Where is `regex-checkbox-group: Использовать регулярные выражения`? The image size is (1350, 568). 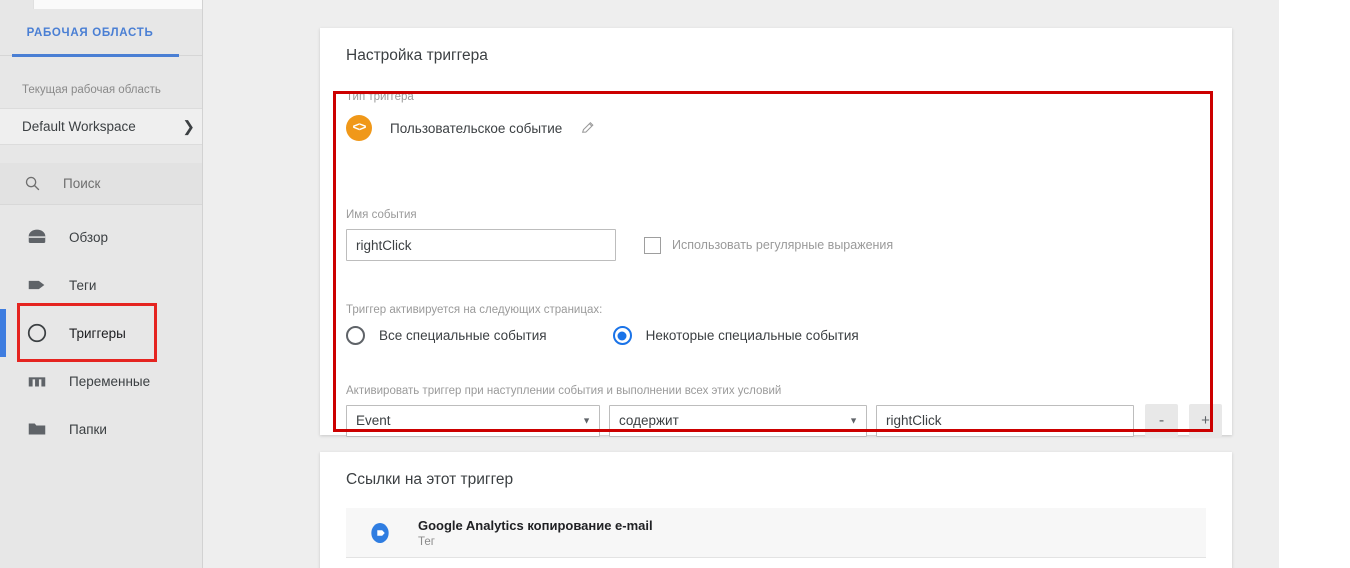 regex-checkbox-group: Использовать регулярные выражения is located at coordinates (769, 245).